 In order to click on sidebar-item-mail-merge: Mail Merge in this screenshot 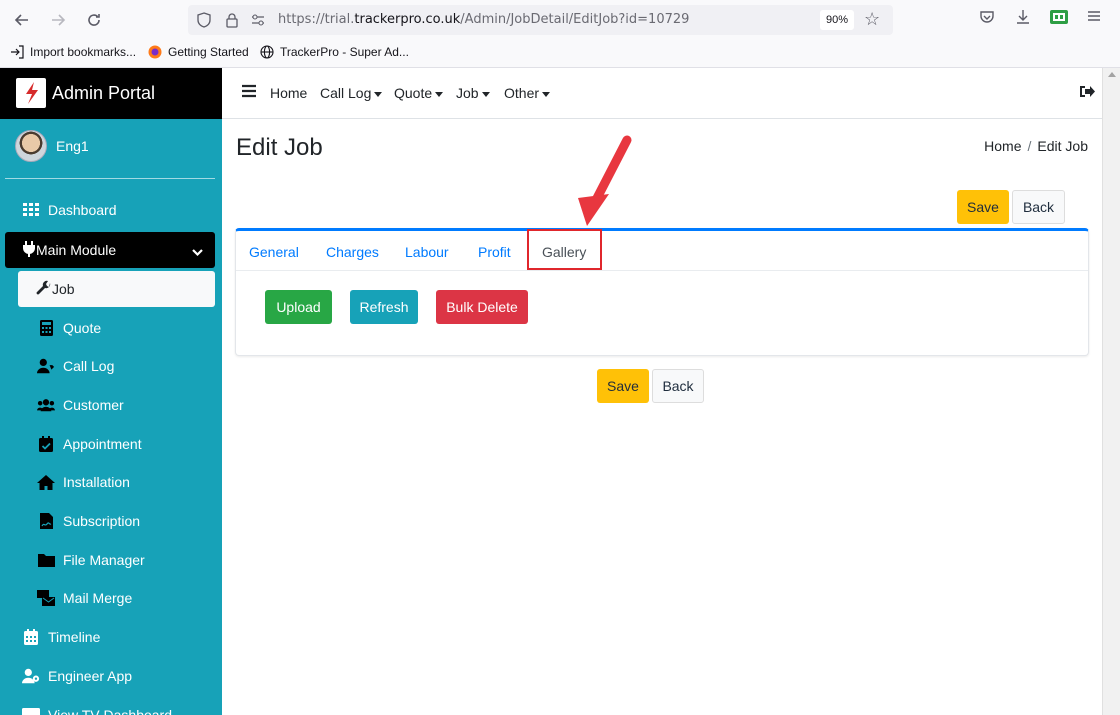, I will do `click(111, 598)`.